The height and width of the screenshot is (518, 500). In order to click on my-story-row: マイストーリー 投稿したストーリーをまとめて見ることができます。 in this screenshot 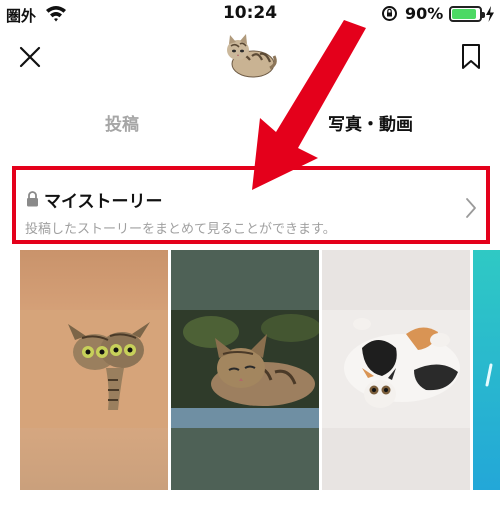, I will do `click(251, 205)`.